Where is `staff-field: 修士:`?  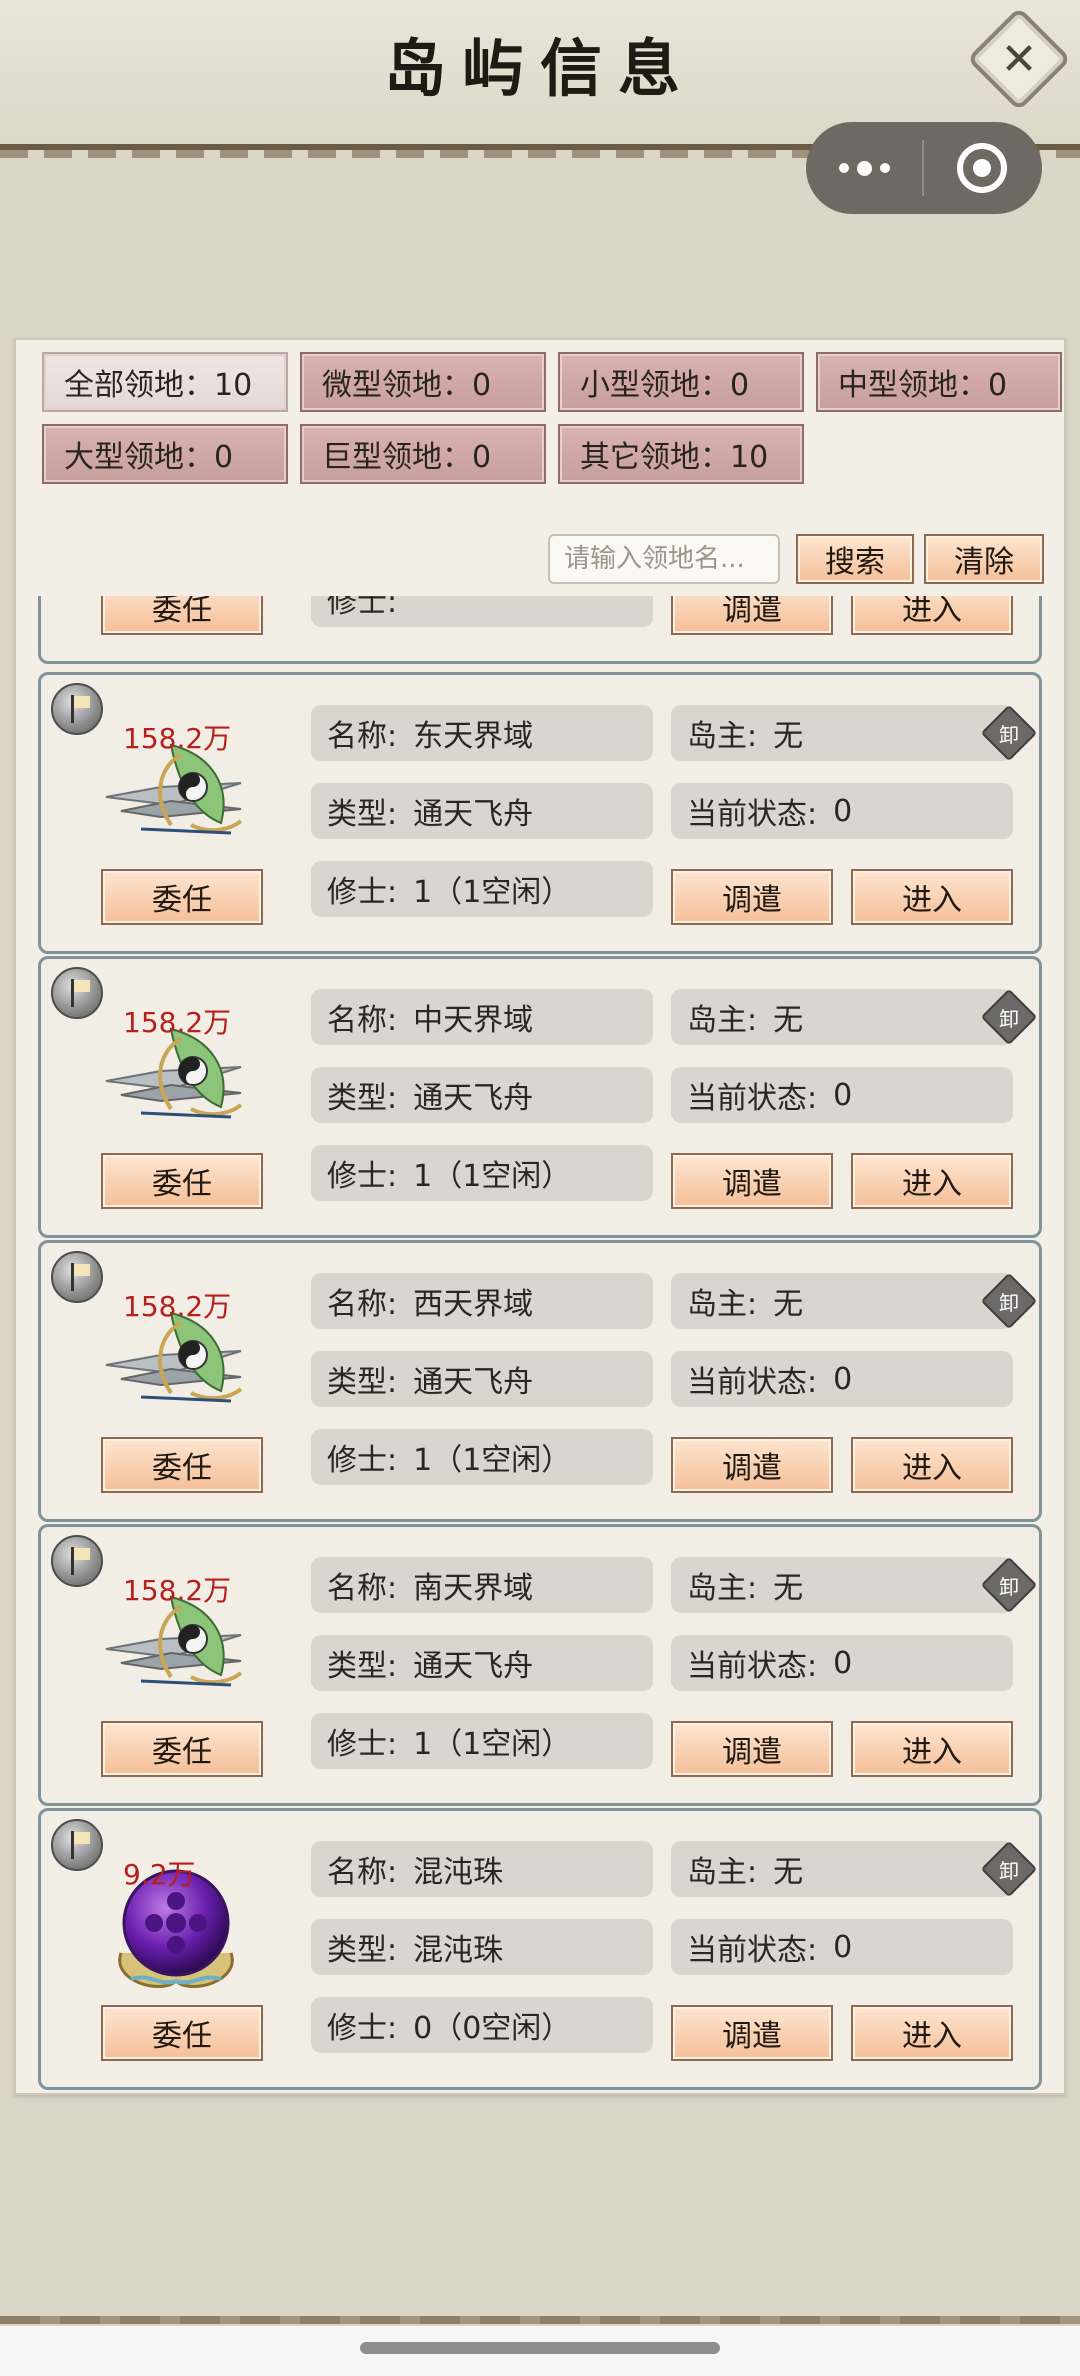
staff-field: 修士: is located at coordinates (482, 611).